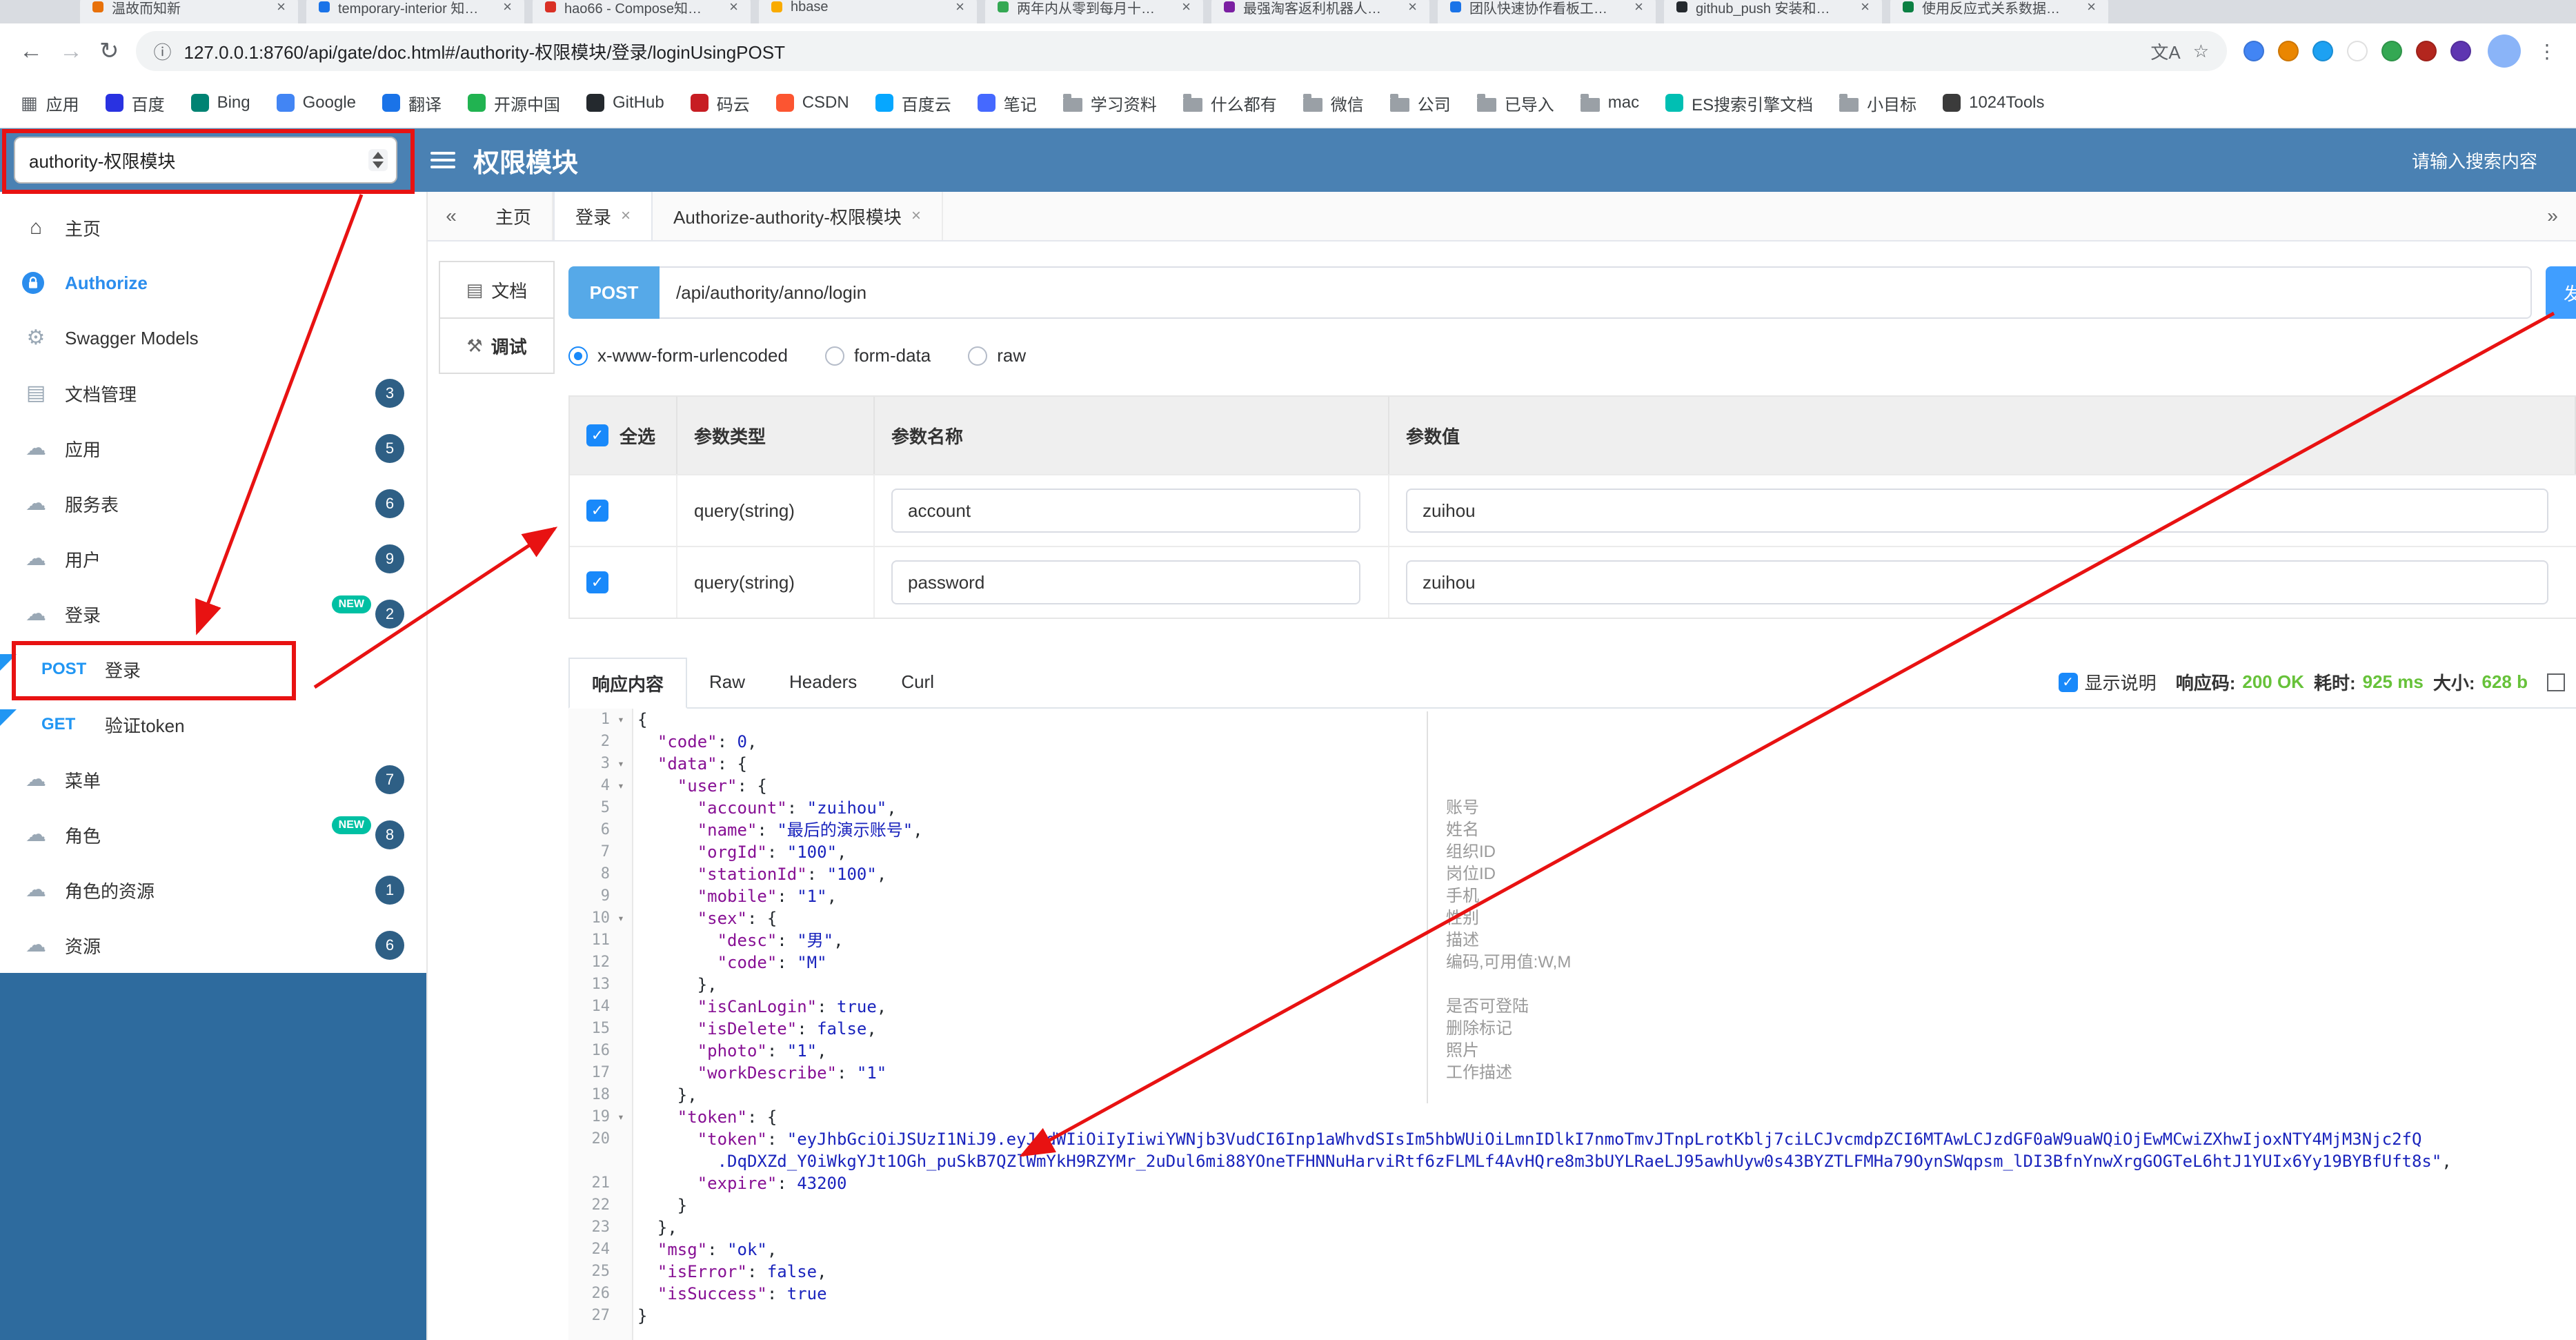 The width and height of the screenshot is (2576, 1340). What do you see at coordinates (1125, 582) in the screenshot?
I see `param-name-input: password` at bounding box center [1125, 582].